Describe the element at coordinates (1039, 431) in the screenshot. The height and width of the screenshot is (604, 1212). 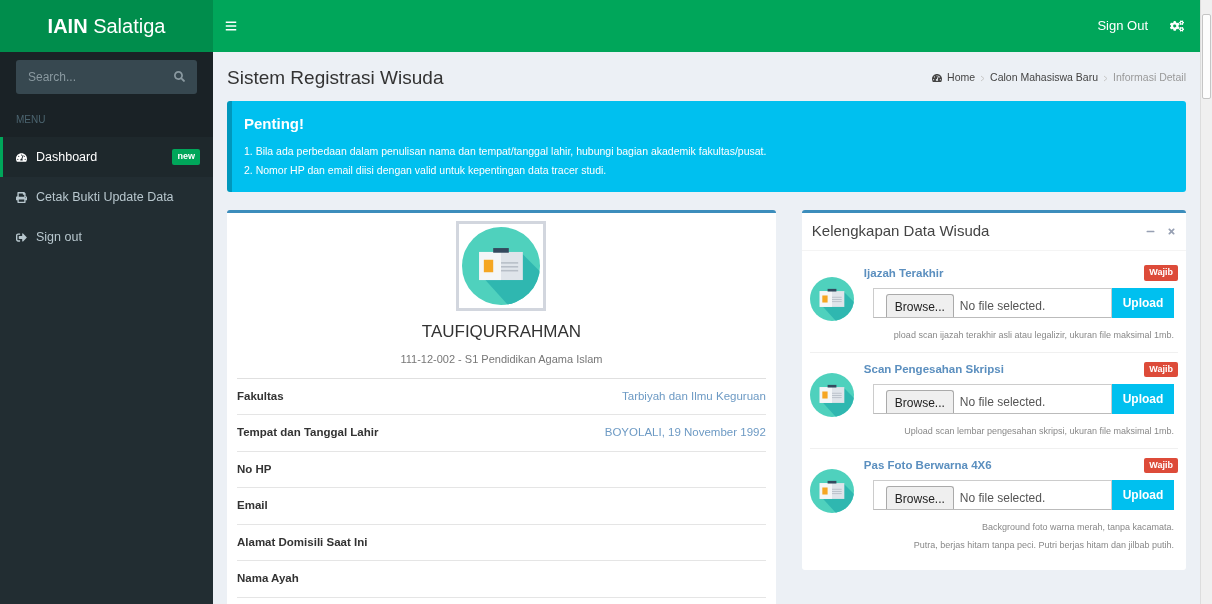
I see `help-text: Upload scan lembar pengesahan skripsi, ukuran file maksimal 1mb.` at that location.